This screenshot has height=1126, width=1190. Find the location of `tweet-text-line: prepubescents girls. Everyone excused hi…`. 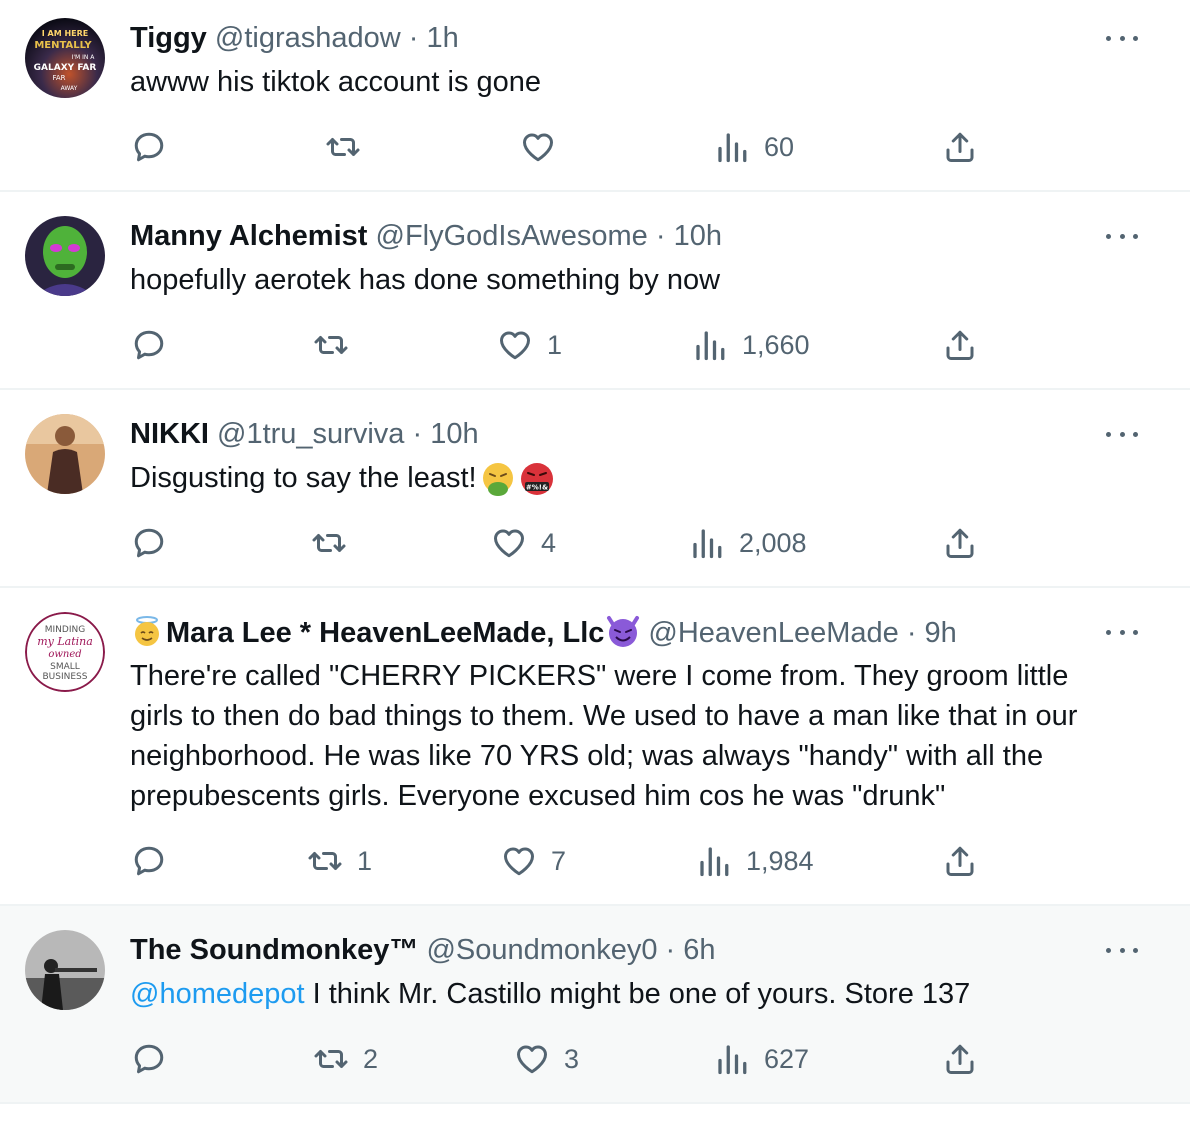

tweet-text-line: prepubescents girls. Everyone excused hi… is located at coordinates (538, 796).